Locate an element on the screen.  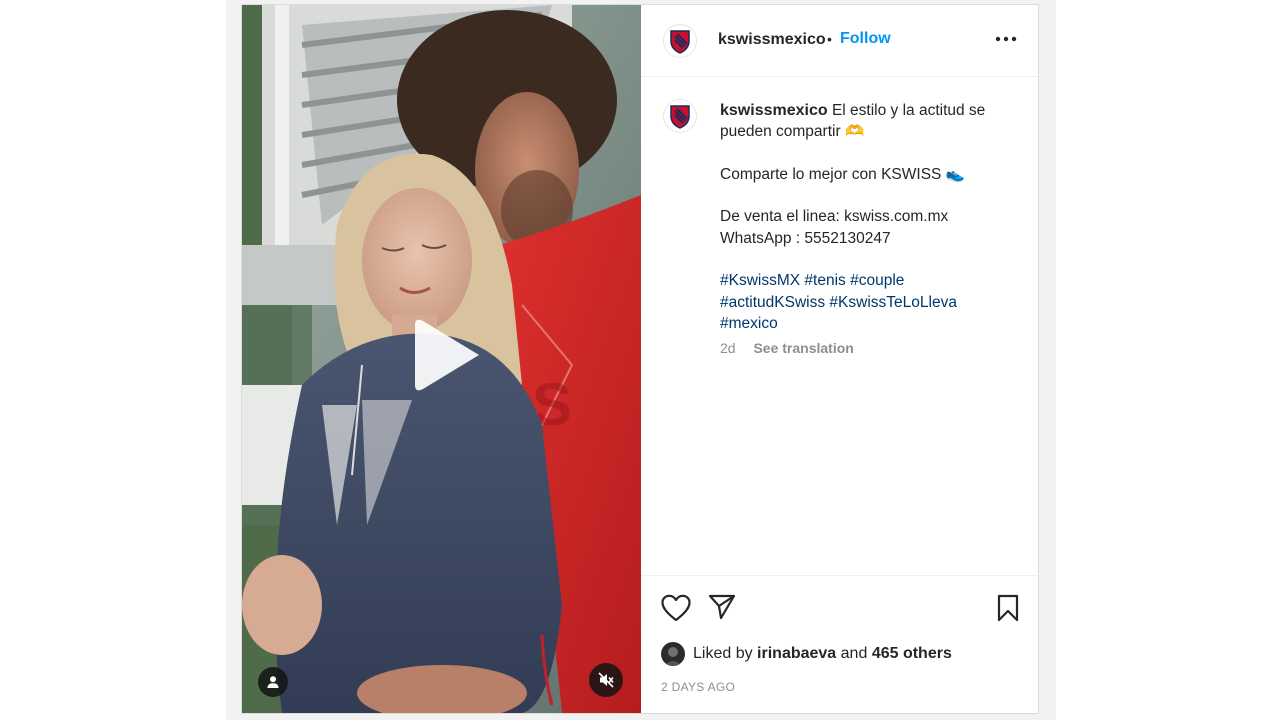
more-options-icon is located at coordinates (1006, 39).